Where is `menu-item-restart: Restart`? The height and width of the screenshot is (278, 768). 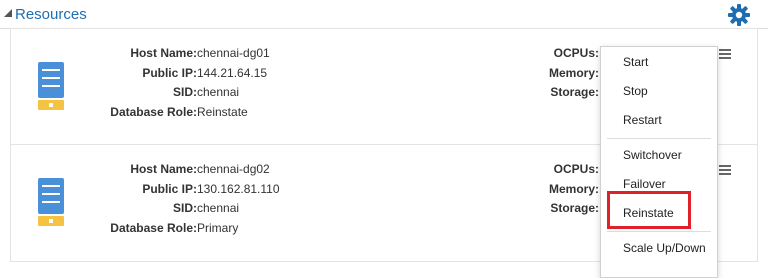 menu-item-restart: Restart is located at coordinates (642, 120).